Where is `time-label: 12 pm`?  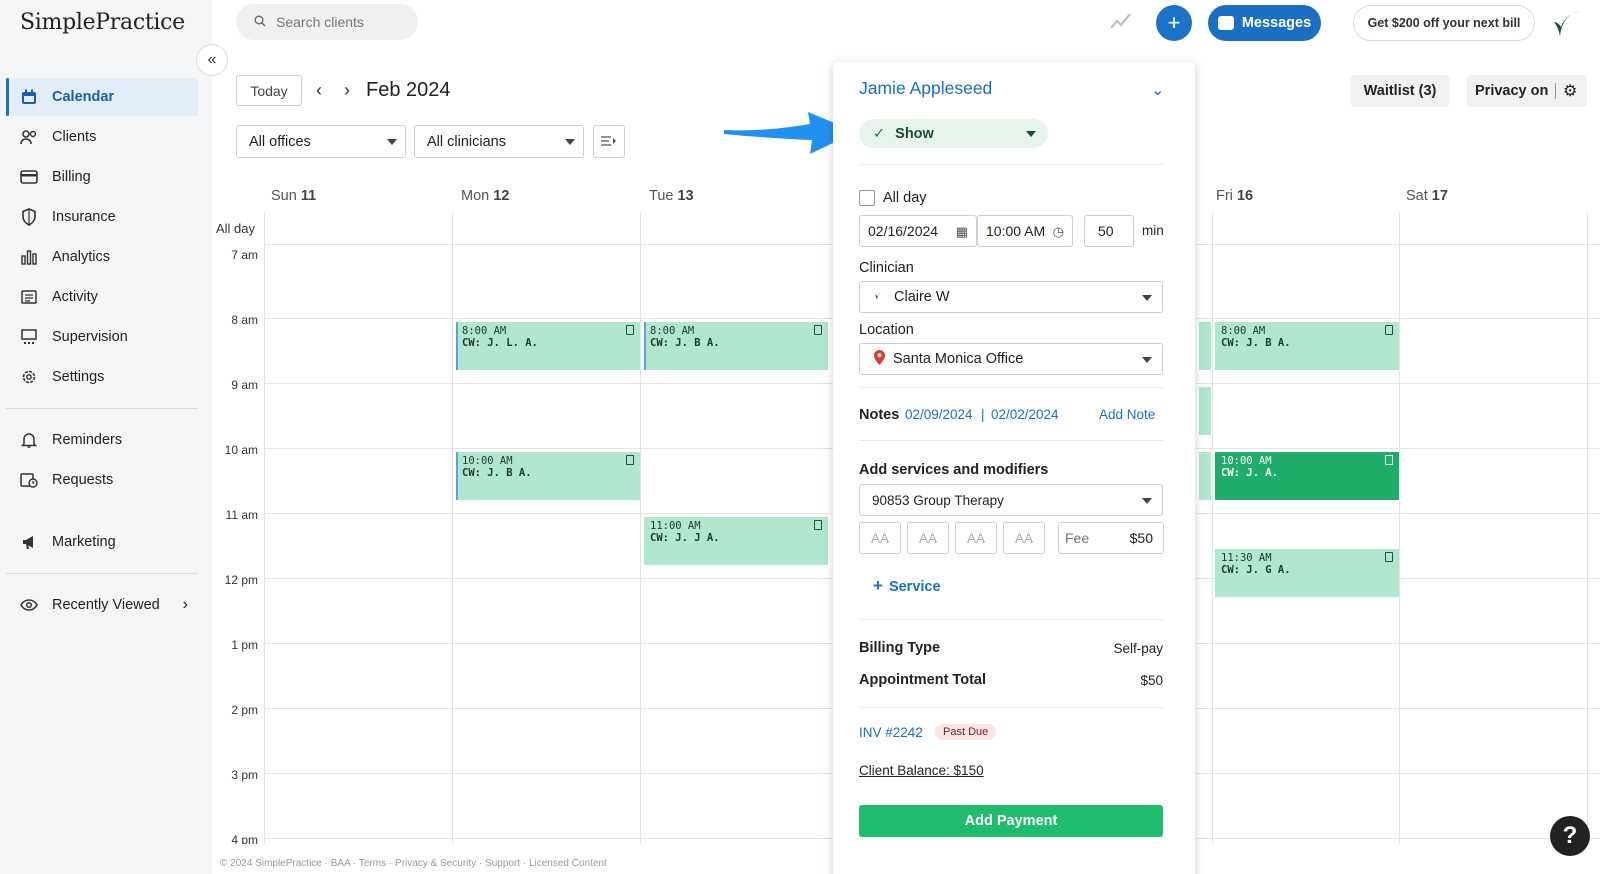
time-label: 12 pm is located at coordinates (241, 580).